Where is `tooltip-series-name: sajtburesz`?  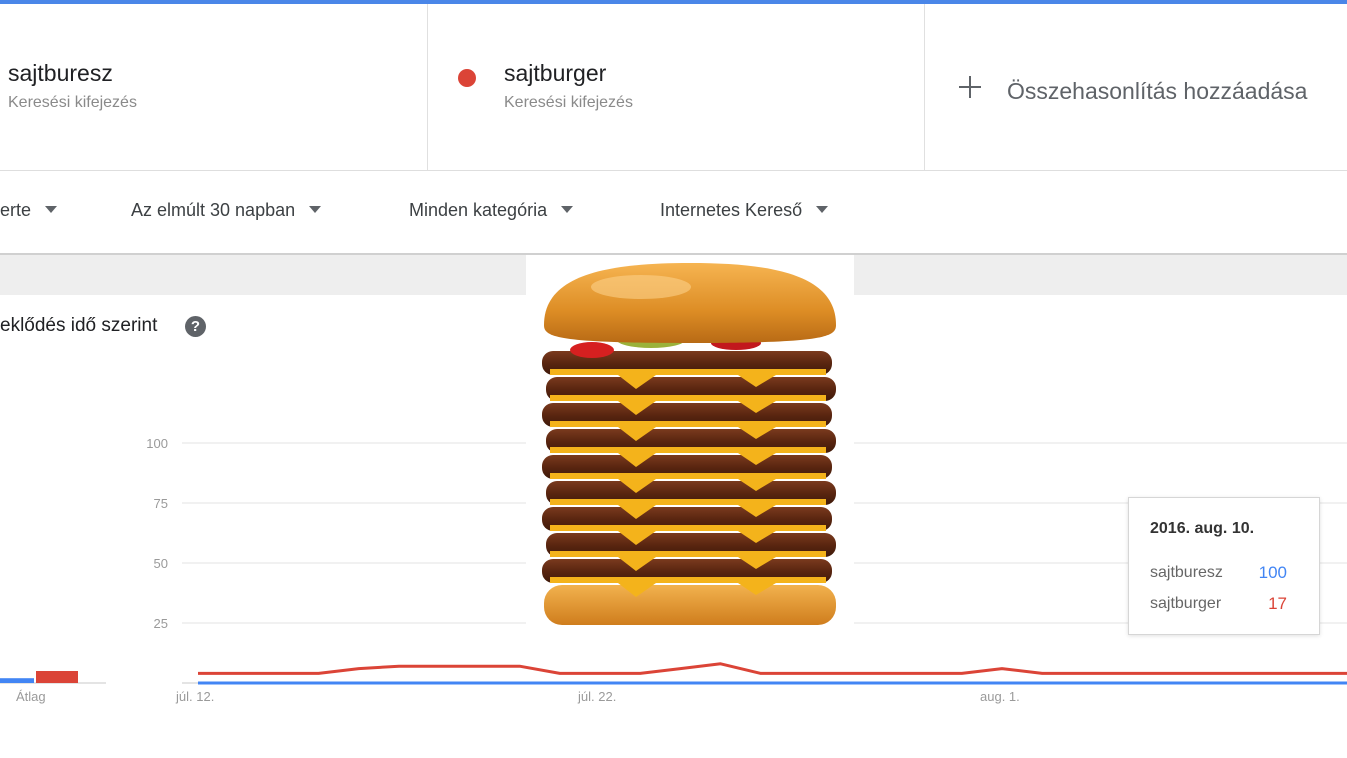
tooltip-series-name: sajtburesz is located at coordinates (1186, 572).